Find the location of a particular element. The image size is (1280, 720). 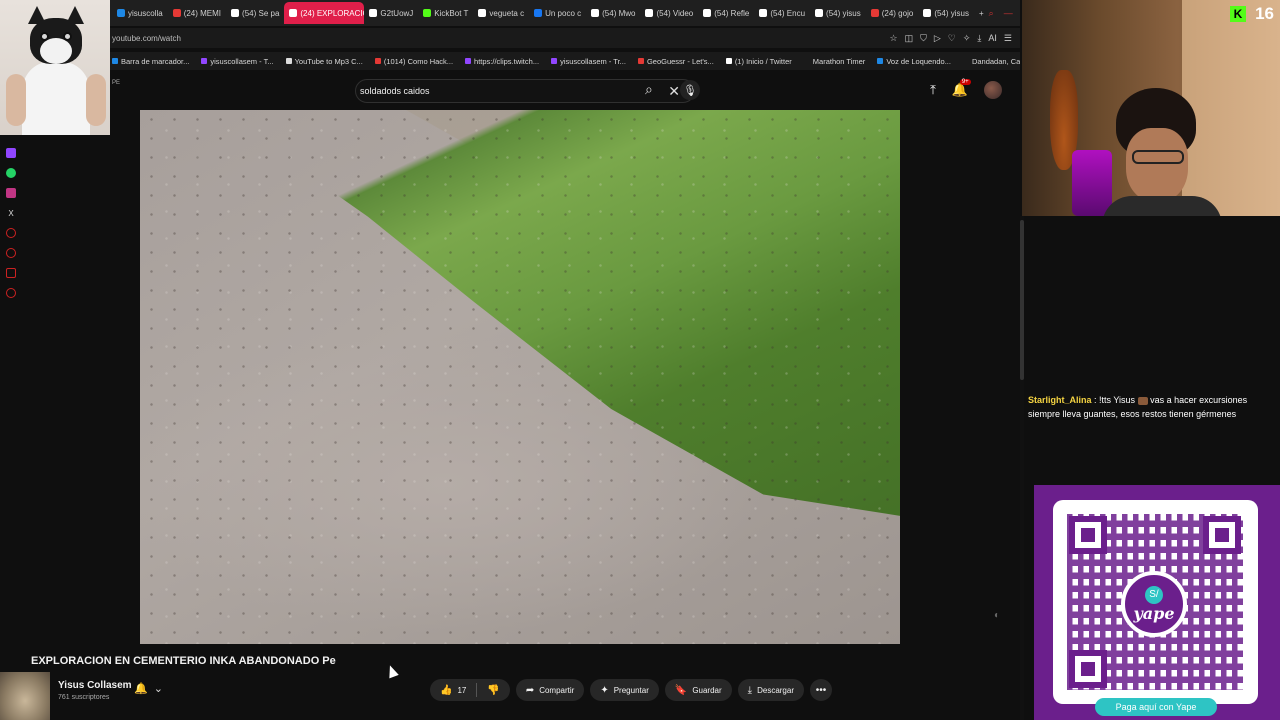

heart-icon: ♡ is located at coordinates (952, 38).